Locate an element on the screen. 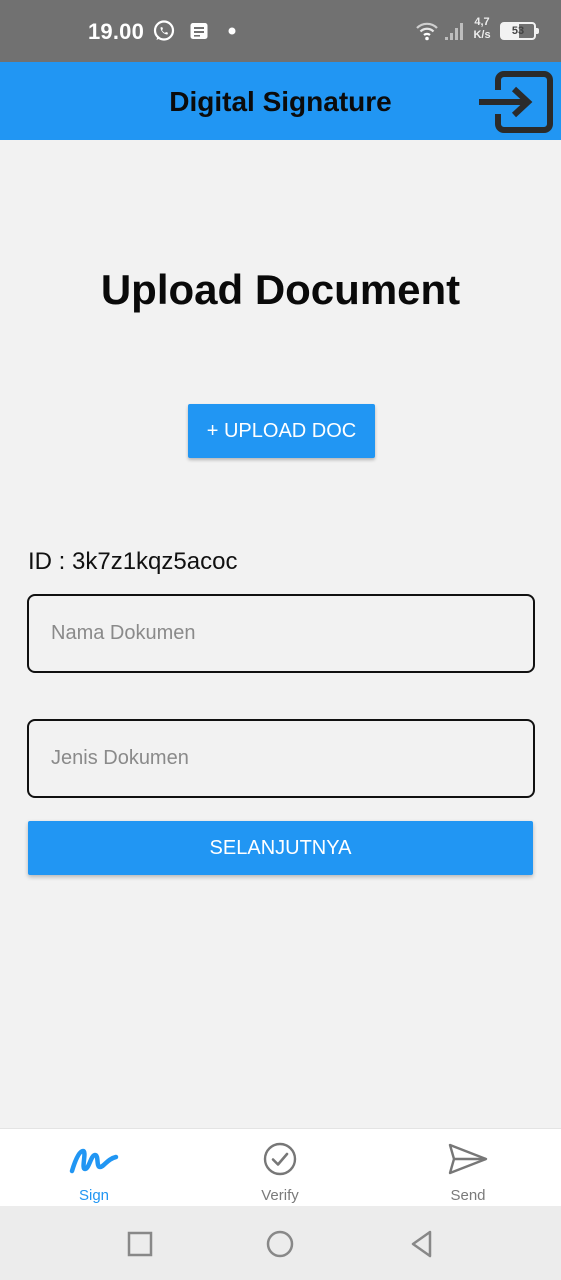  status-time: 19.00 is located at coordinates (116, 31).